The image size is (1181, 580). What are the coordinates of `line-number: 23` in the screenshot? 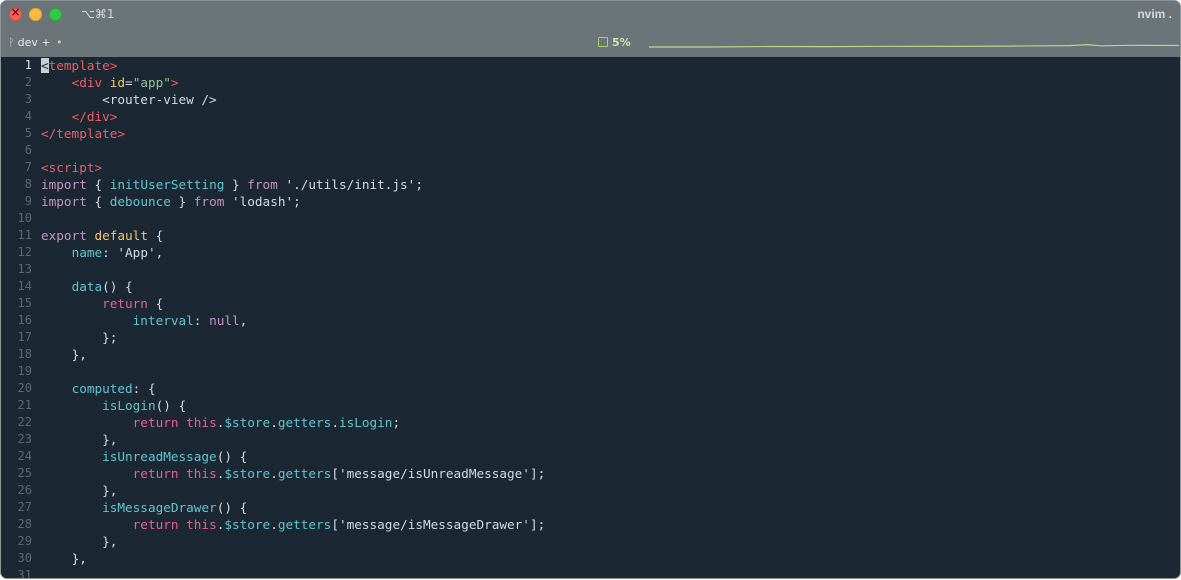 It's located at (24, 439).